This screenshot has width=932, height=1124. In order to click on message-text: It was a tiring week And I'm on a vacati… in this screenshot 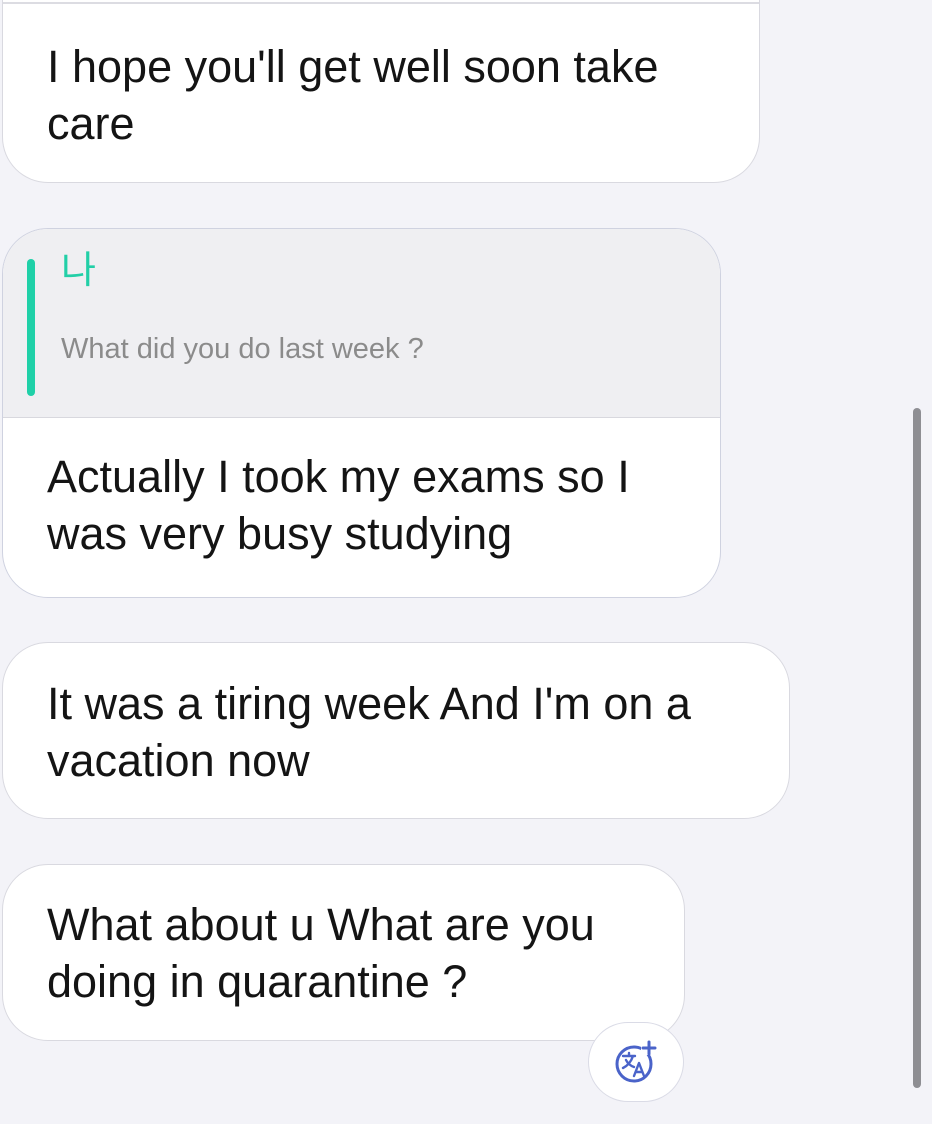, I will do `click(369, 732)`.